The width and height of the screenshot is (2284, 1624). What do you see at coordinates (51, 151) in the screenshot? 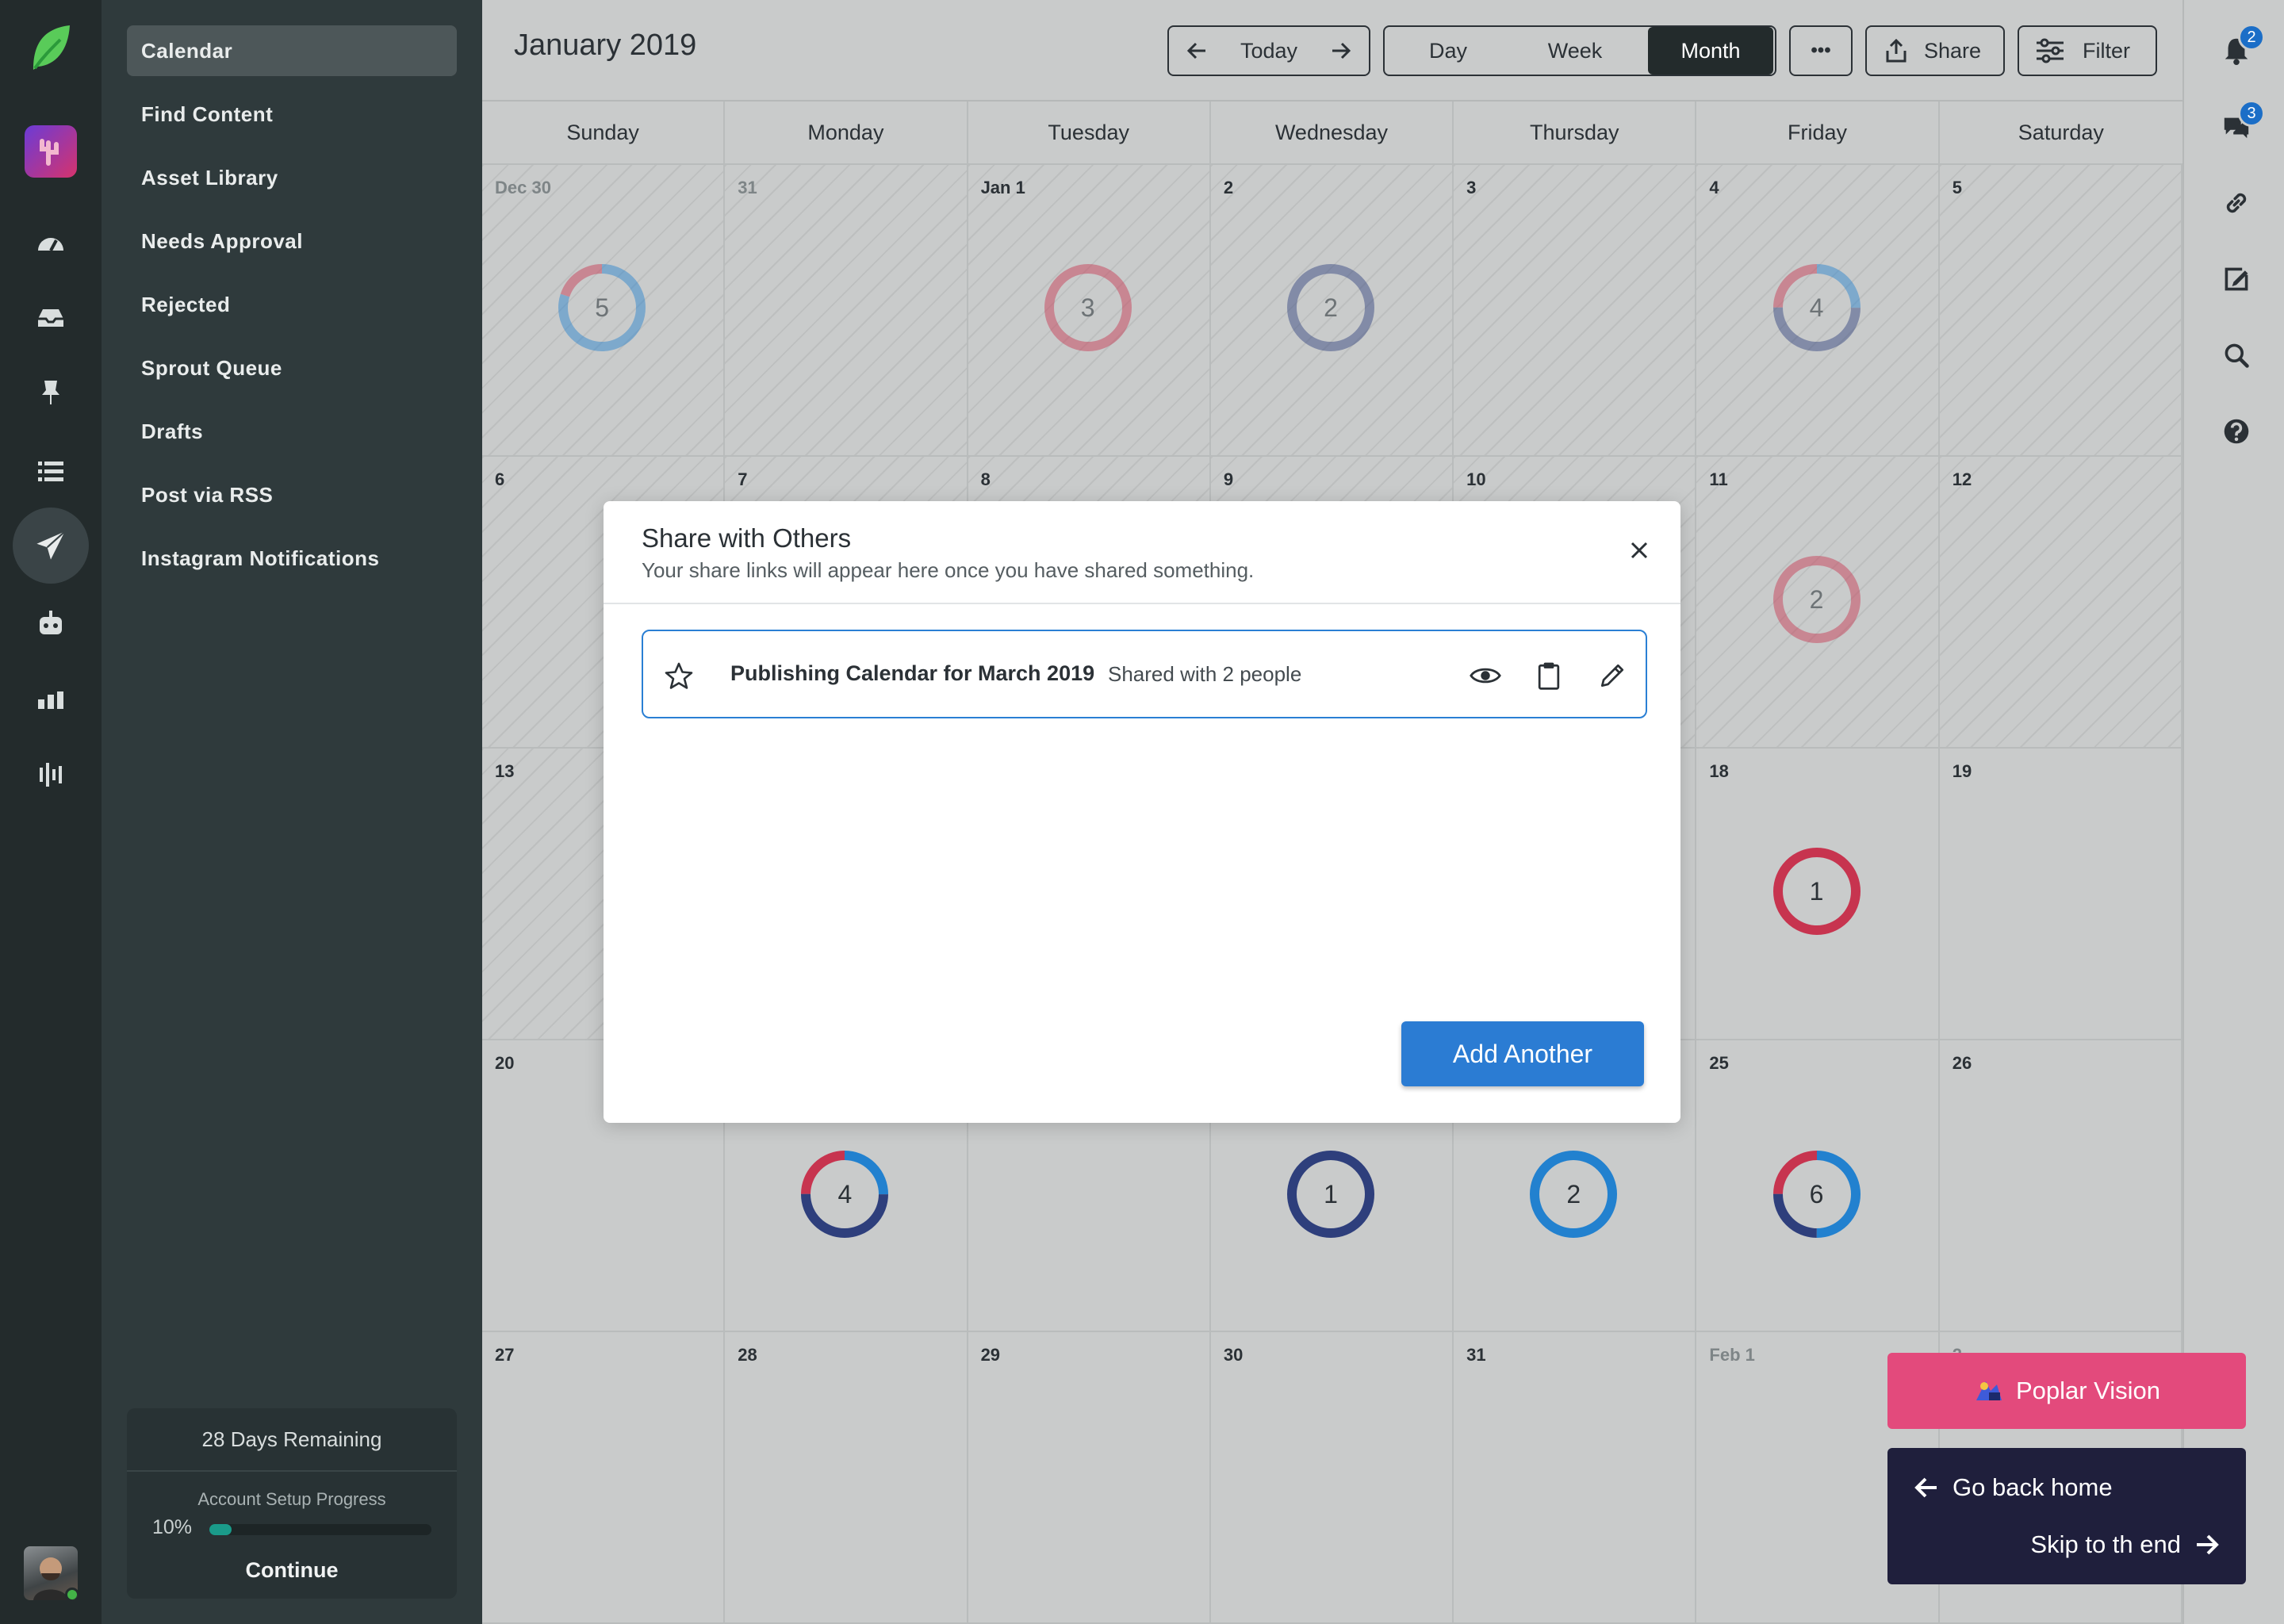
I see `app-switch-icon` at bounding box center [51, 151].